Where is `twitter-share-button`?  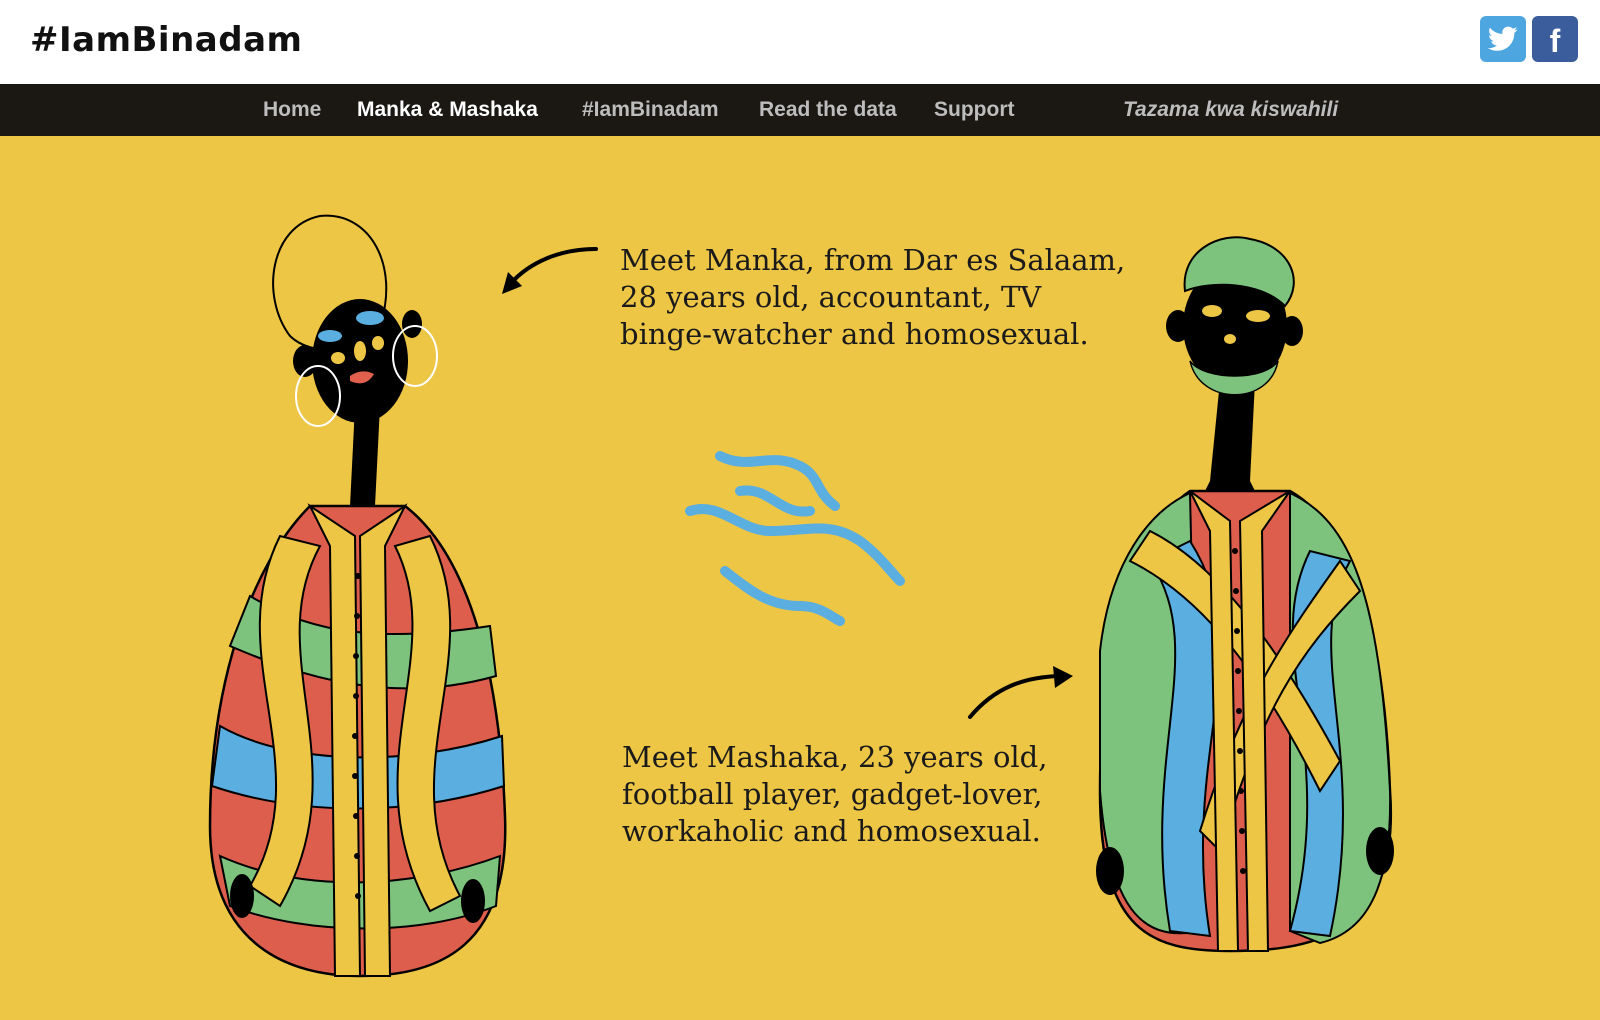
twitter-share-button is located at coordinates (1503, 39).